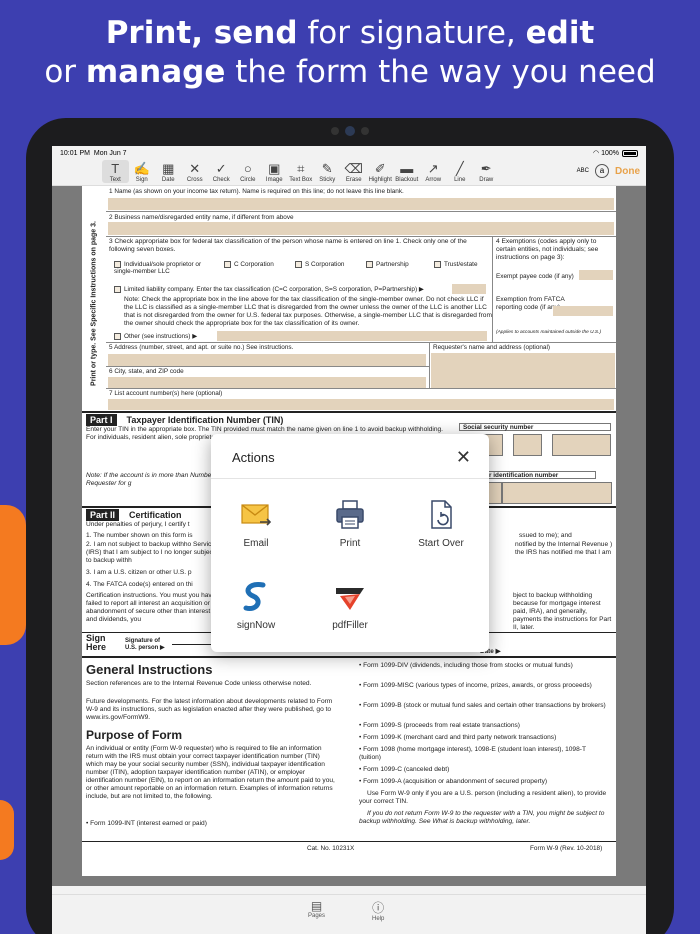 This screenshot has height=934, width=700. Describe the element at coordinates (155, 336) in the screenshot. I see `other-option: Other (see instructions) ▶` at that location.